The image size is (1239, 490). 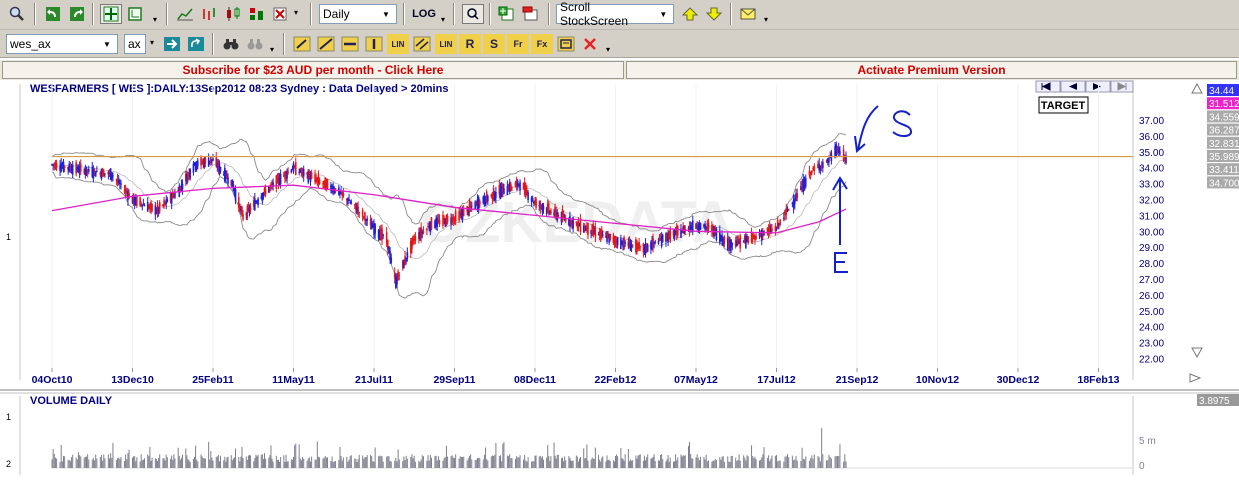 What do you see at coordinates (1098, 380) in the screenshot?
I see `x-tick-label: 18Feb13` at bounding box center [1098, 380].